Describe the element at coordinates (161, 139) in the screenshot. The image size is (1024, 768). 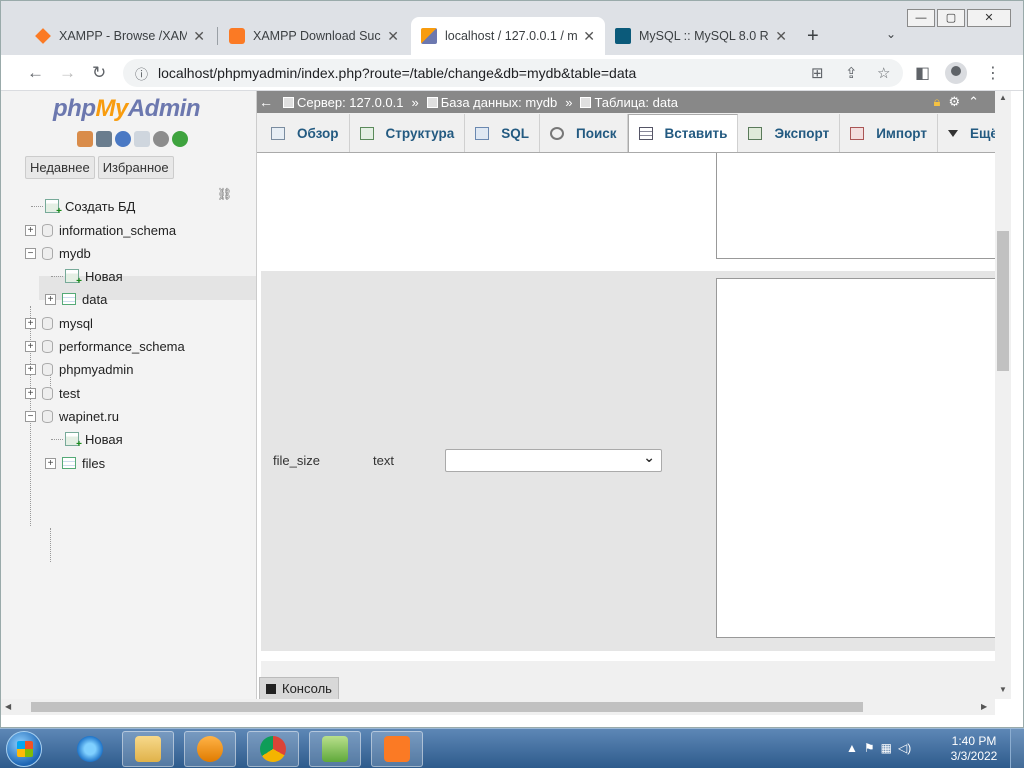
I see `gear-icon` at that location.